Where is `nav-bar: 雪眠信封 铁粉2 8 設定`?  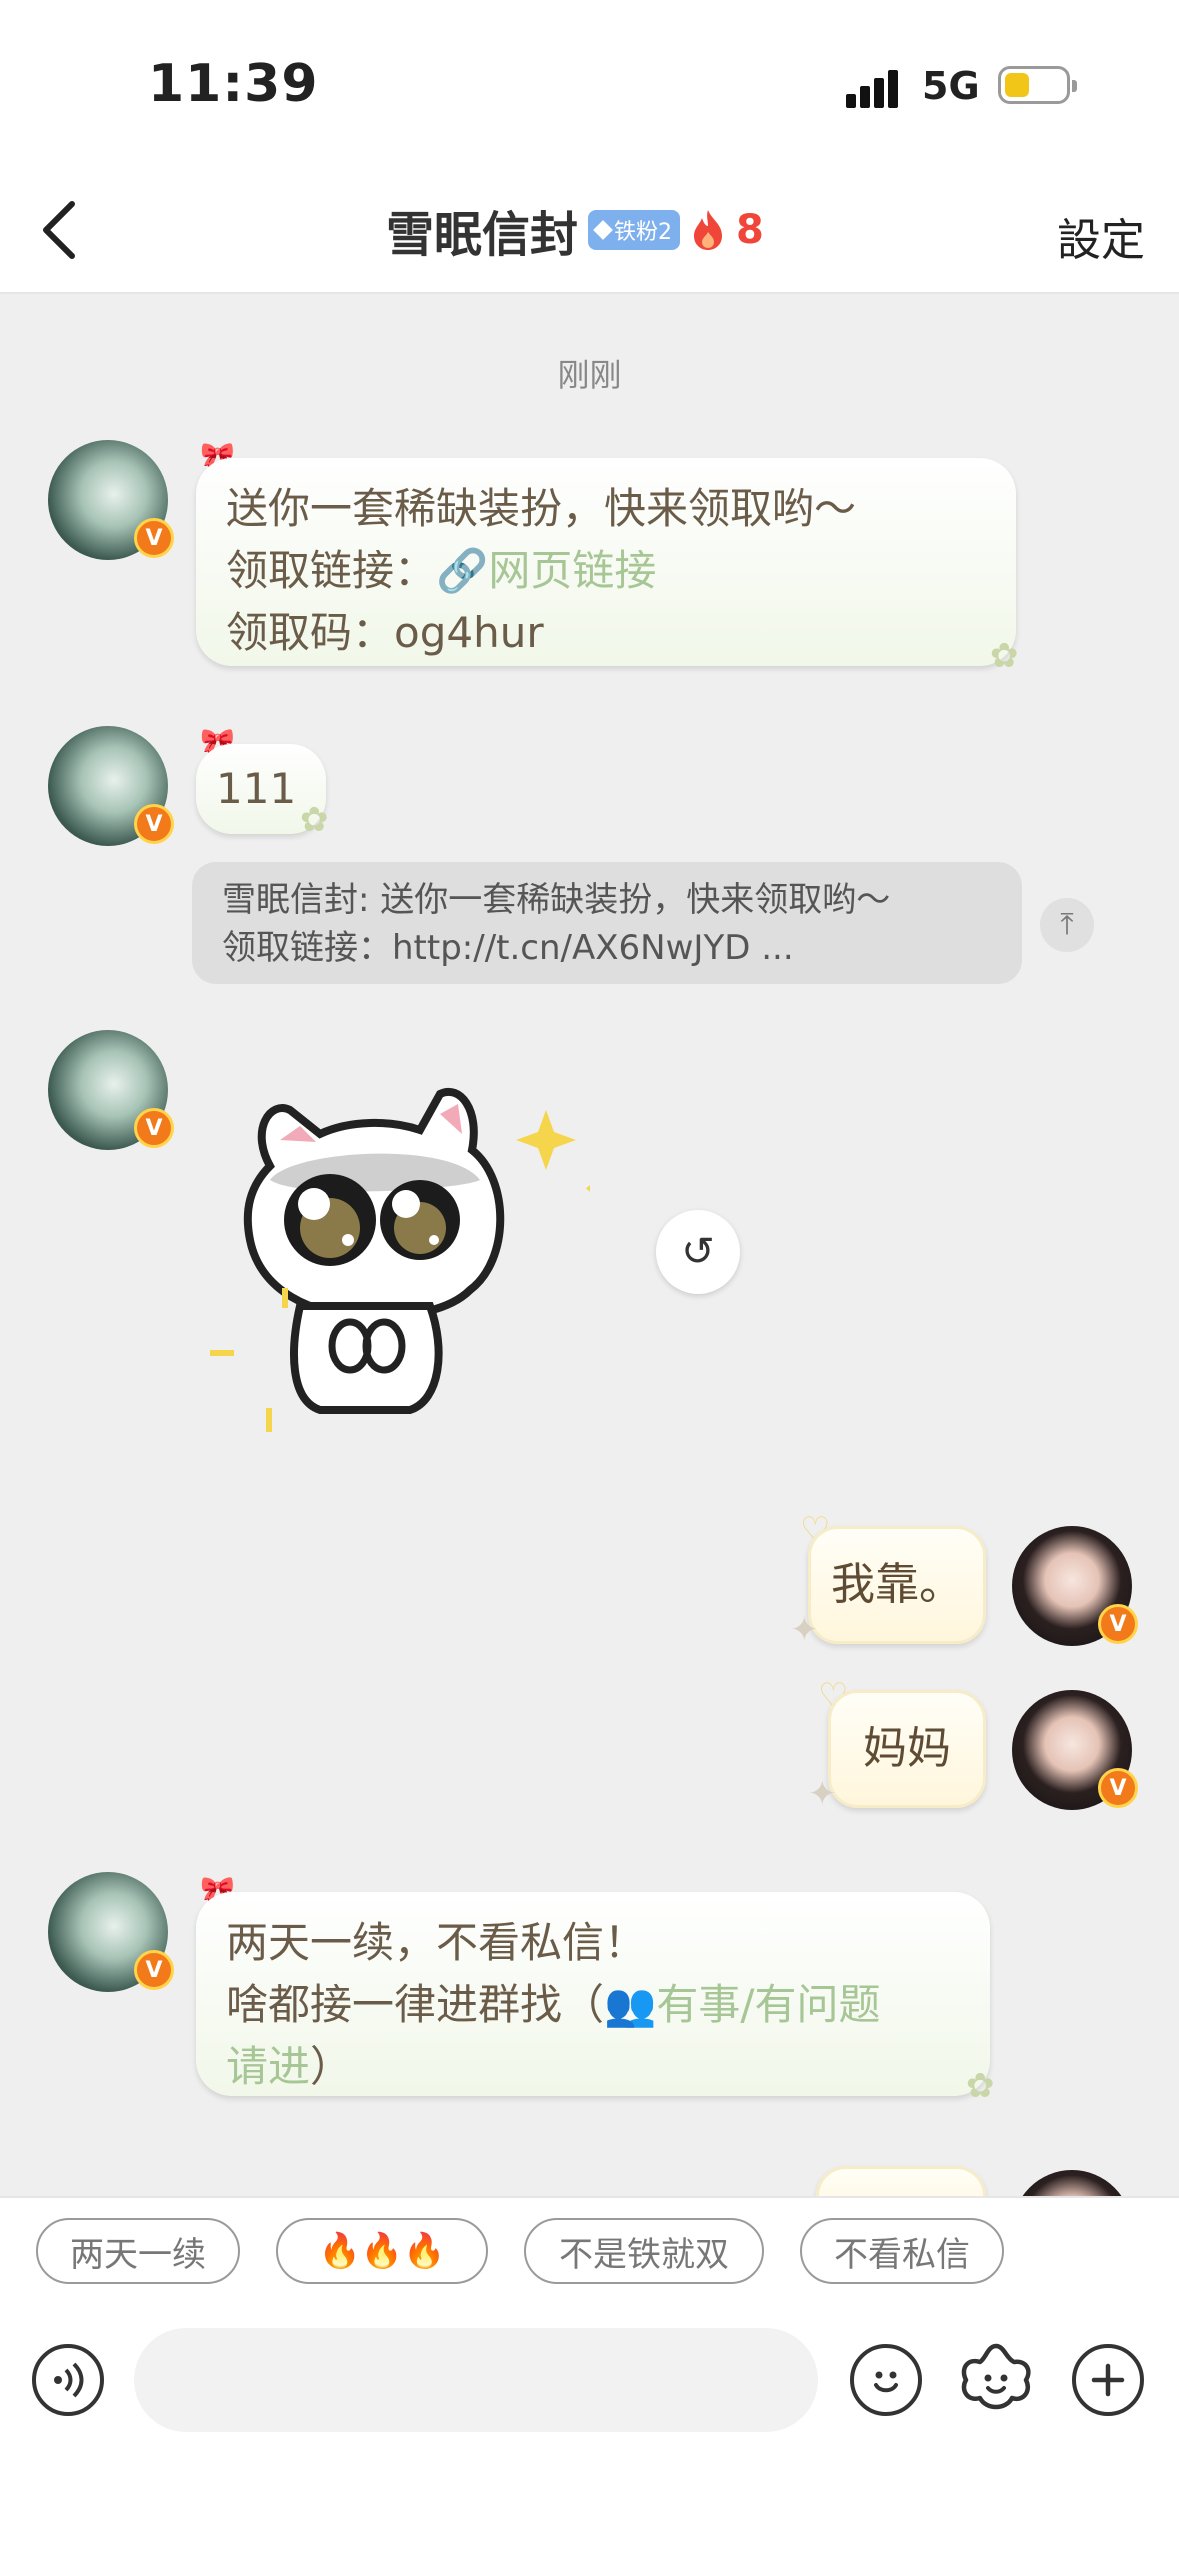
nav-bar: 雪眠信封 铁粉2 8 設定 is located at coordinates (589, 232).